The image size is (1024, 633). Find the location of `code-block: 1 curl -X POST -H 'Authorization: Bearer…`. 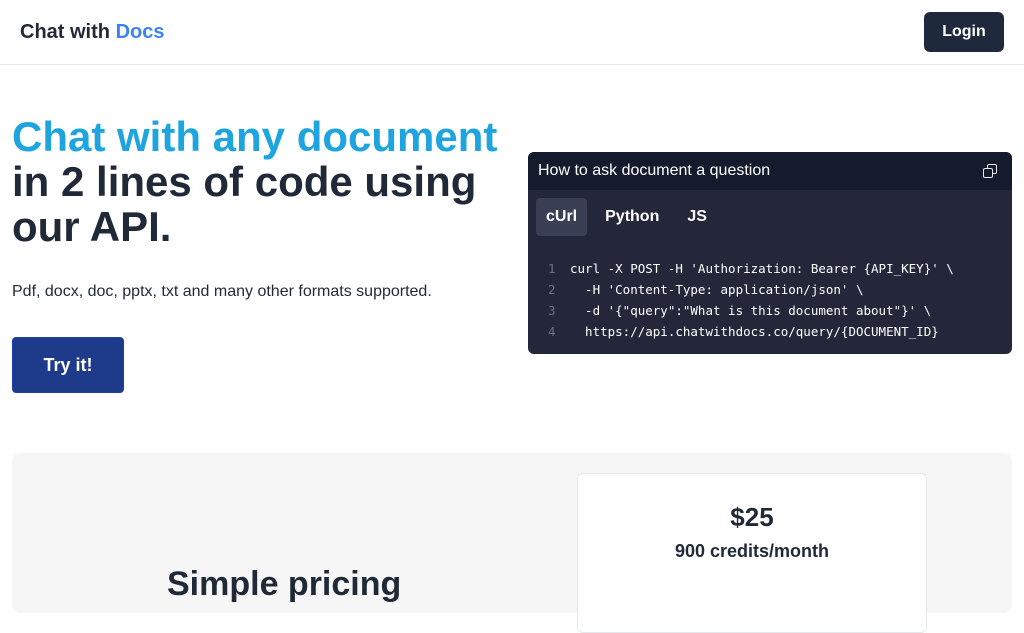

code-block: 1 curl -X POST -H 'Authorization: Bearer… is located at coordinates (770, 289).